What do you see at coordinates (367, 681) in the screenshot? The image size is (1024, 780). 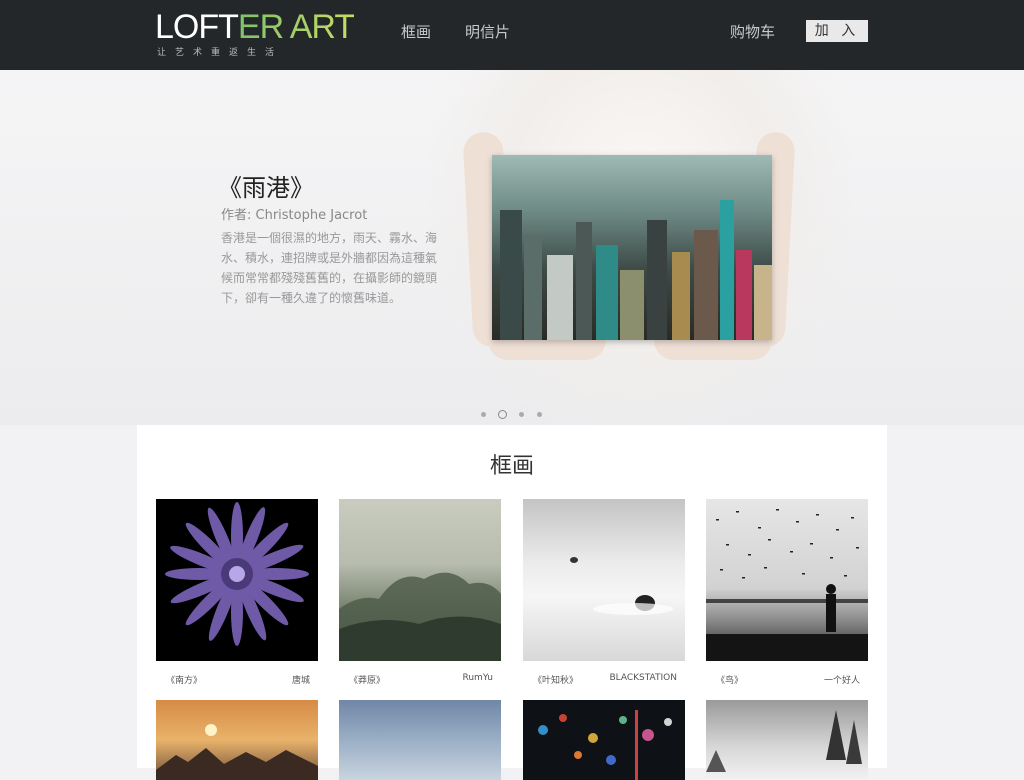 I see `card-title: 《莽原》` at bounding box center [367, 681].